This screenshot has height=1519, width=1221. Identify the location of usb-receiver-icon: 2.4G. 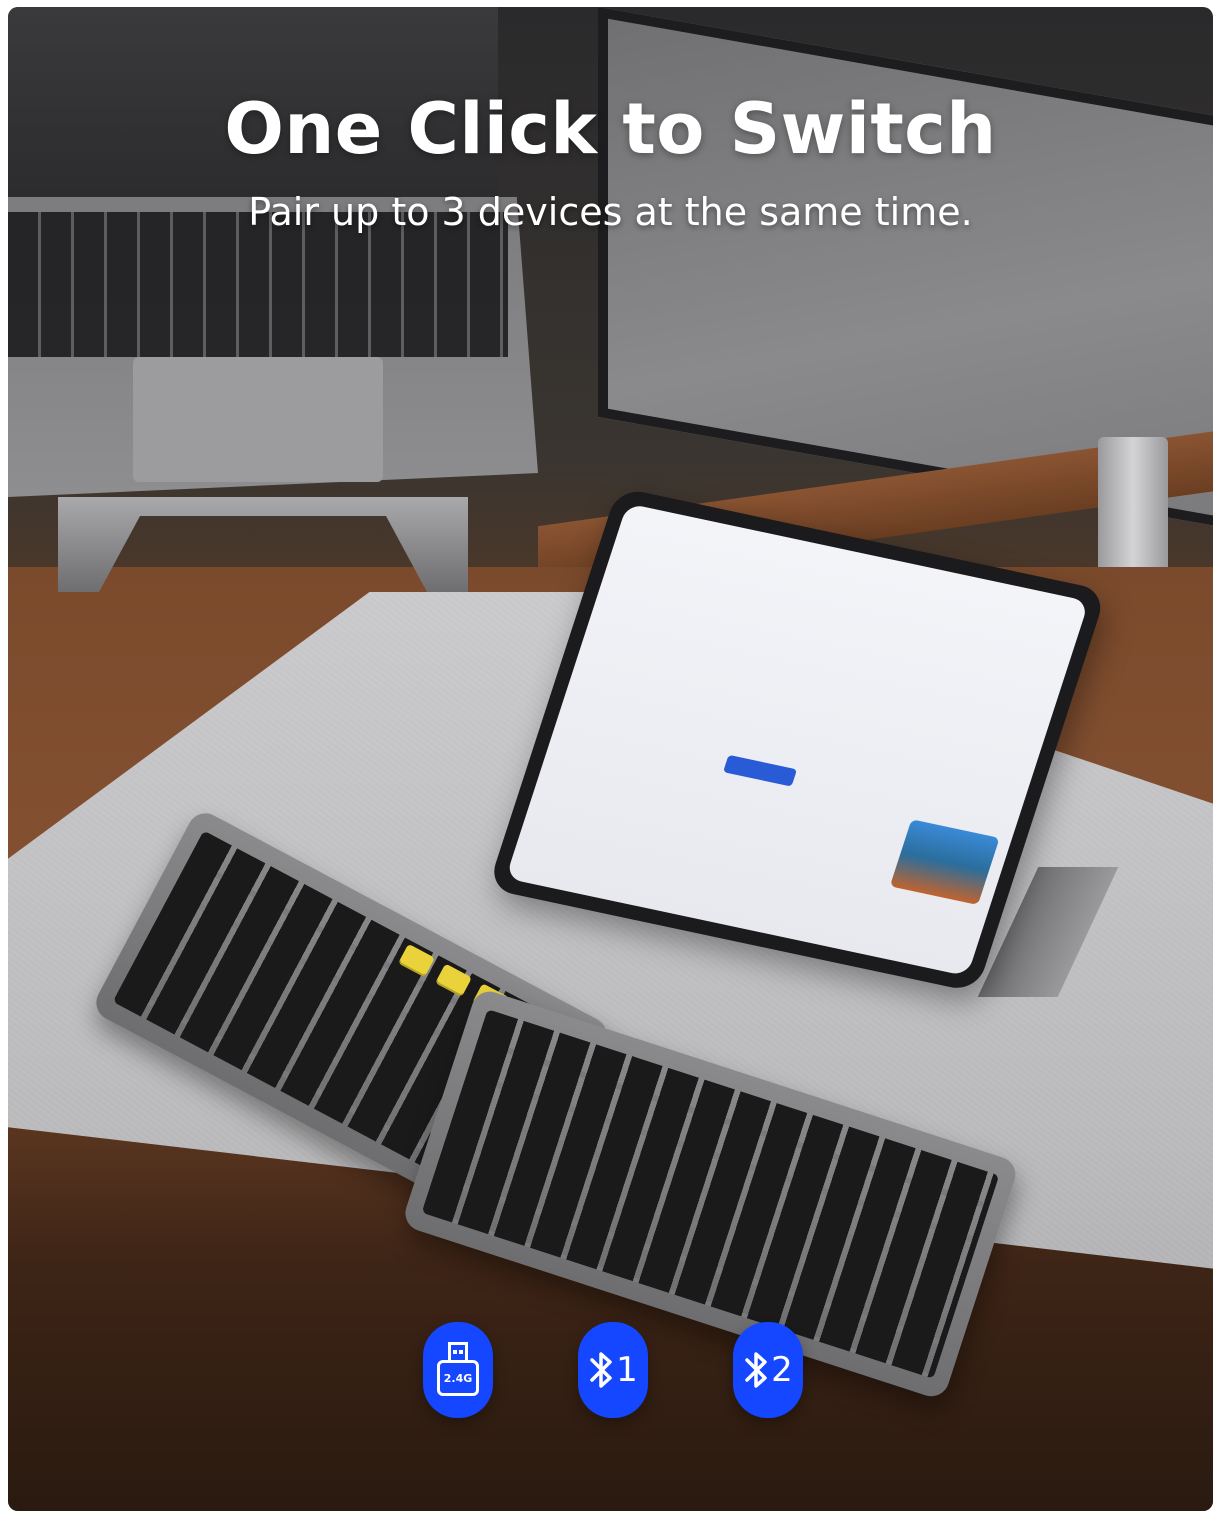
(458, 1370).